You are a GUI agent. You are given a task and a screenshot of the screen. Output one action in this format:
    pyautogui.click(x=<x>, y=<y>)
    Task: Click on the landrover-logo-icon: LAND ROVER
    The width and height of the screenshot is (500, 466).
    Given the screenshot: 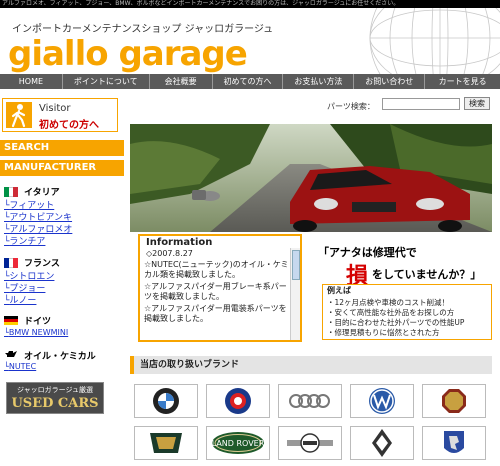 What is the action you would take?
    pyautogui.click(x=238, y=443)
    